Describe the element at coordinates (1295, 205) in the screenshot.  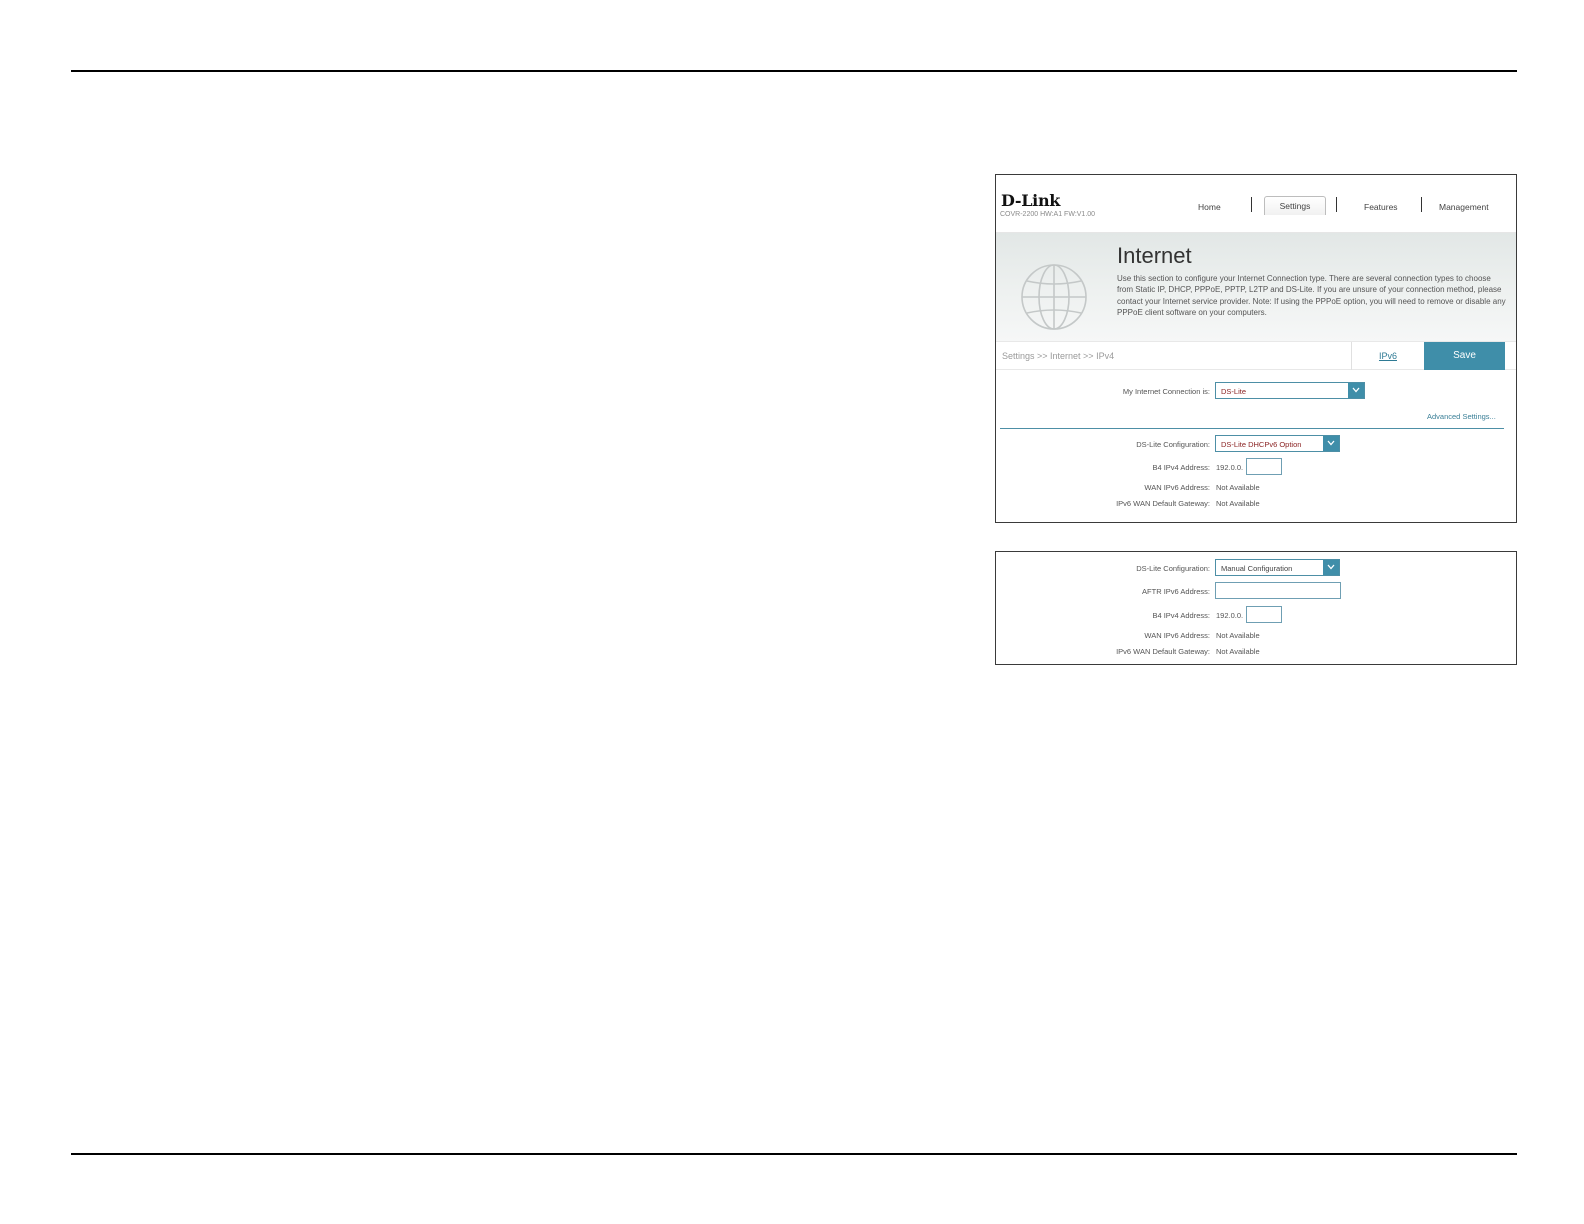
I see `nav-settings: Settings` at that location.